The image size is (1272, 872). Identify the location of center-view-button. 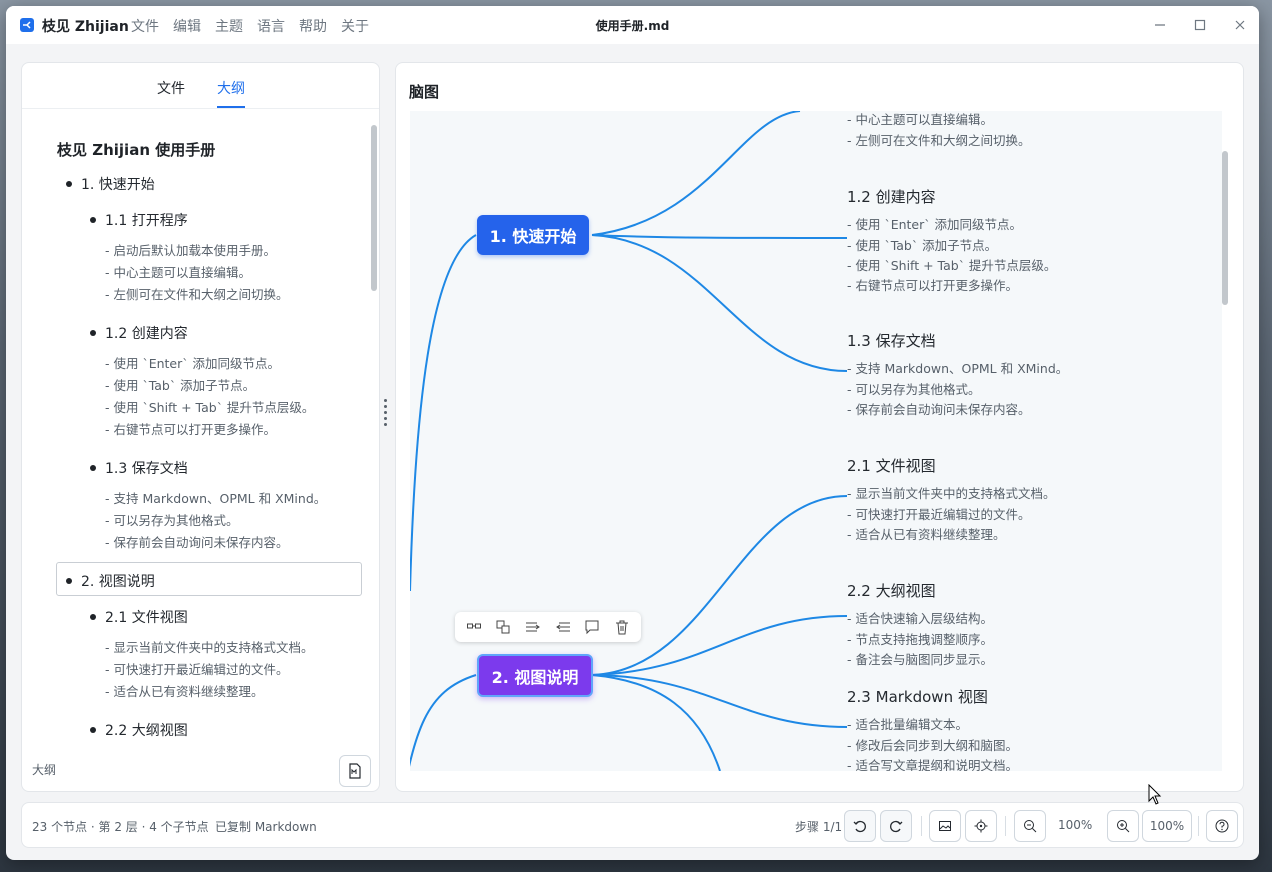
(981, 826).